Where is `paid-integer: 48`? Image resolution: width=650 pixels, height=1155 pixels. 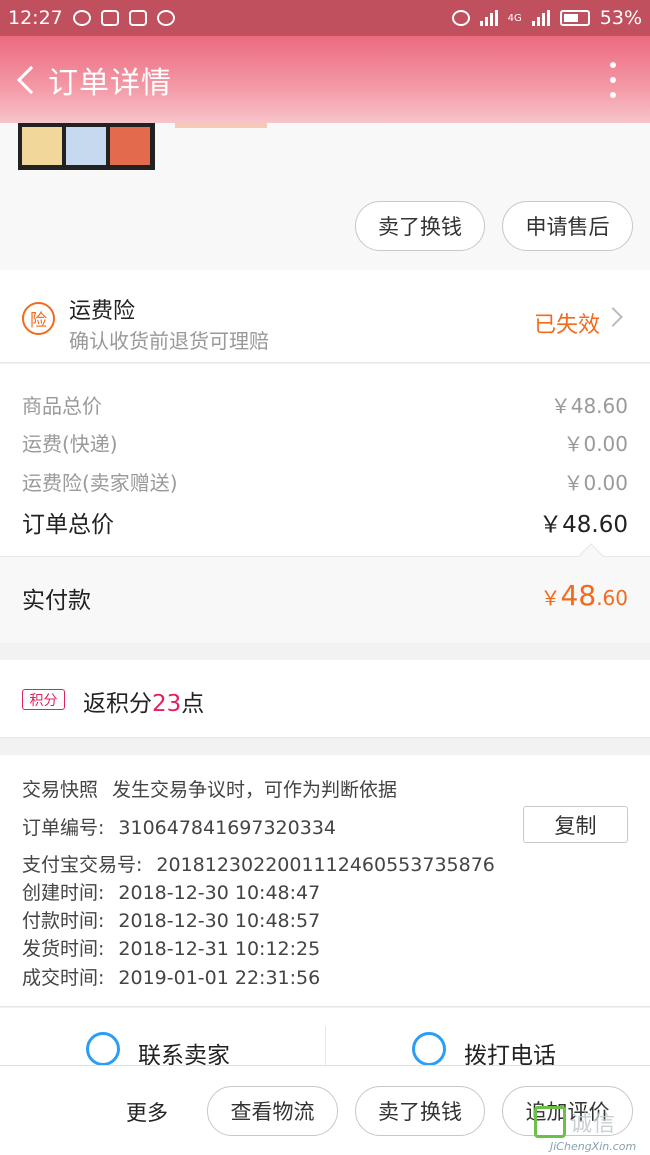
paid-integer: 48 is located at coordinates (578, 595).